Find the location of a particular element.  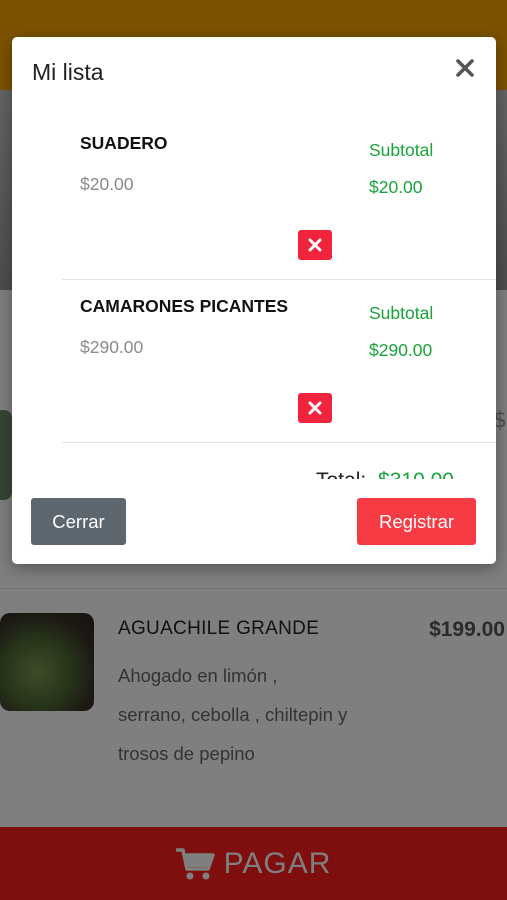

register-button: Registrar is located at coordinates (416, 521).